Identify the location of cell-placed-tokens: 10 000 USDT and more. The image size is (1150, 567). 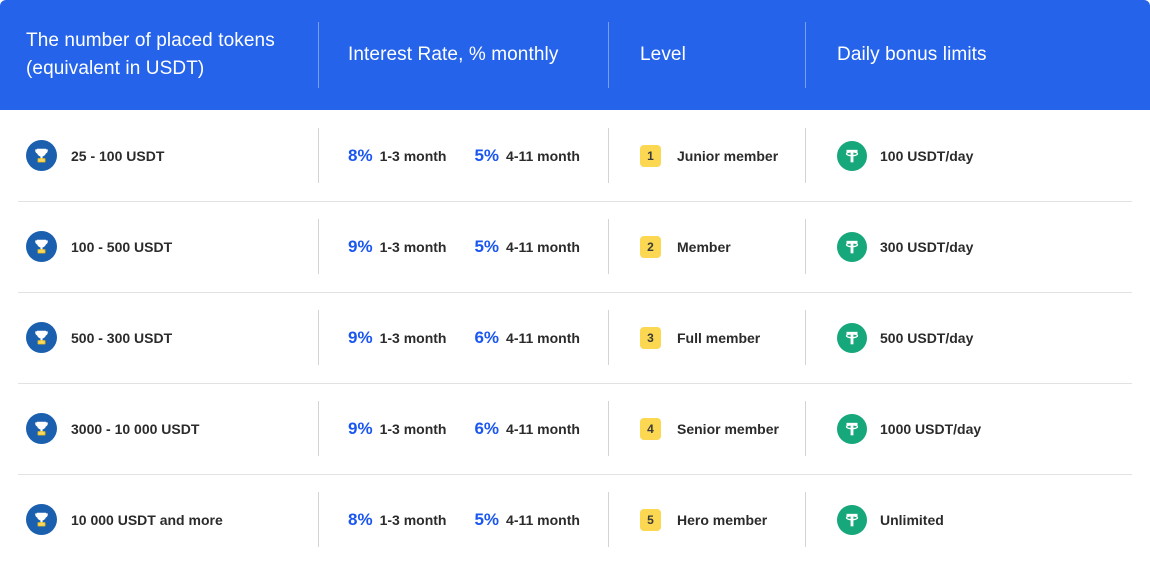
(159, 519).